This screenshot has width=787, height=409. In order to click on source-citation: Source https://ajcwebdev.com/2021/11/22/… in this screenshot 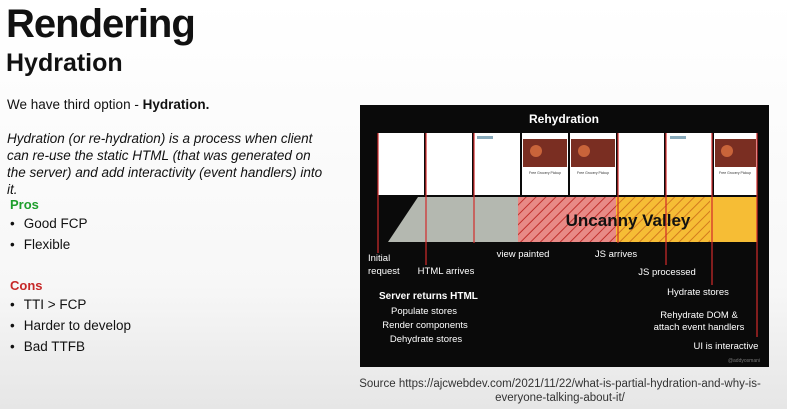, I will do `click(560, 391)`.